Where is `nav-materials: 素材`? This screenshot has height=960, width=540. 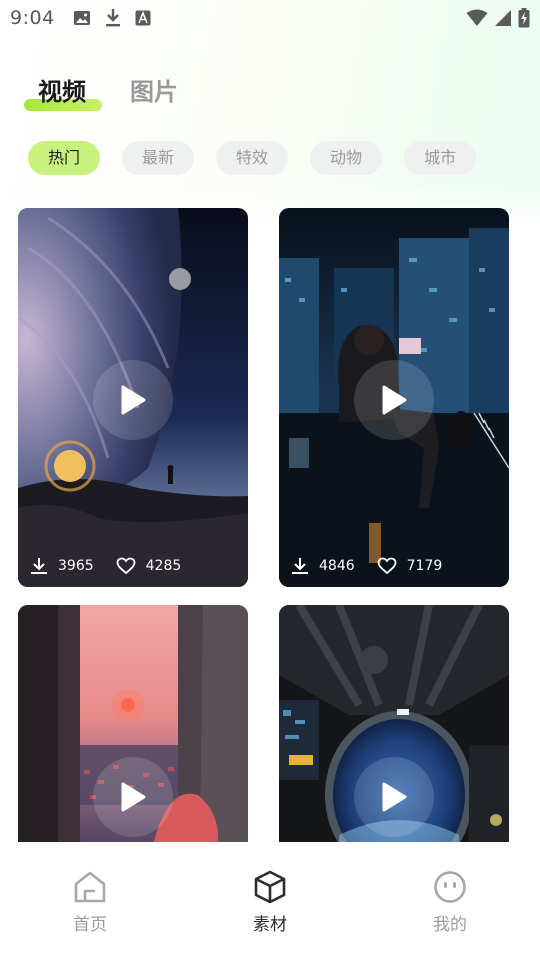 nav-materials: 素材 is located at coordinates (270, 901).